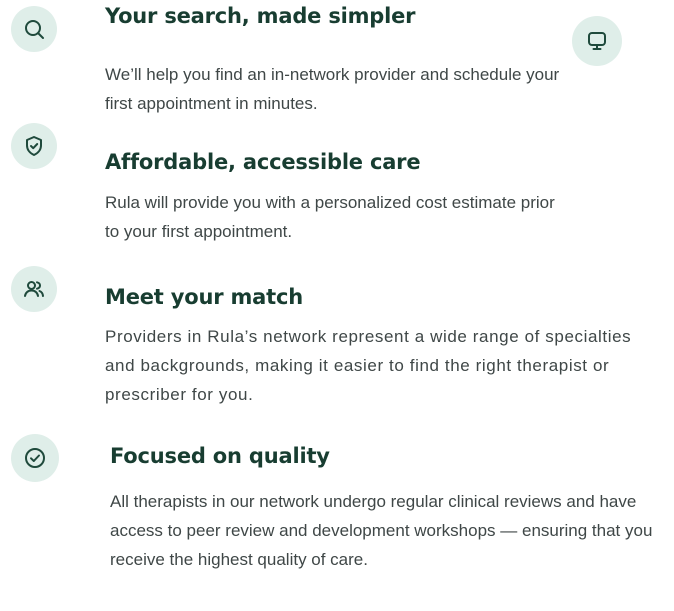  Describe the element at coordinates (263, 162) in the screenshot. I see `feature-title-affordable: Affordable, accessible care` at that location.